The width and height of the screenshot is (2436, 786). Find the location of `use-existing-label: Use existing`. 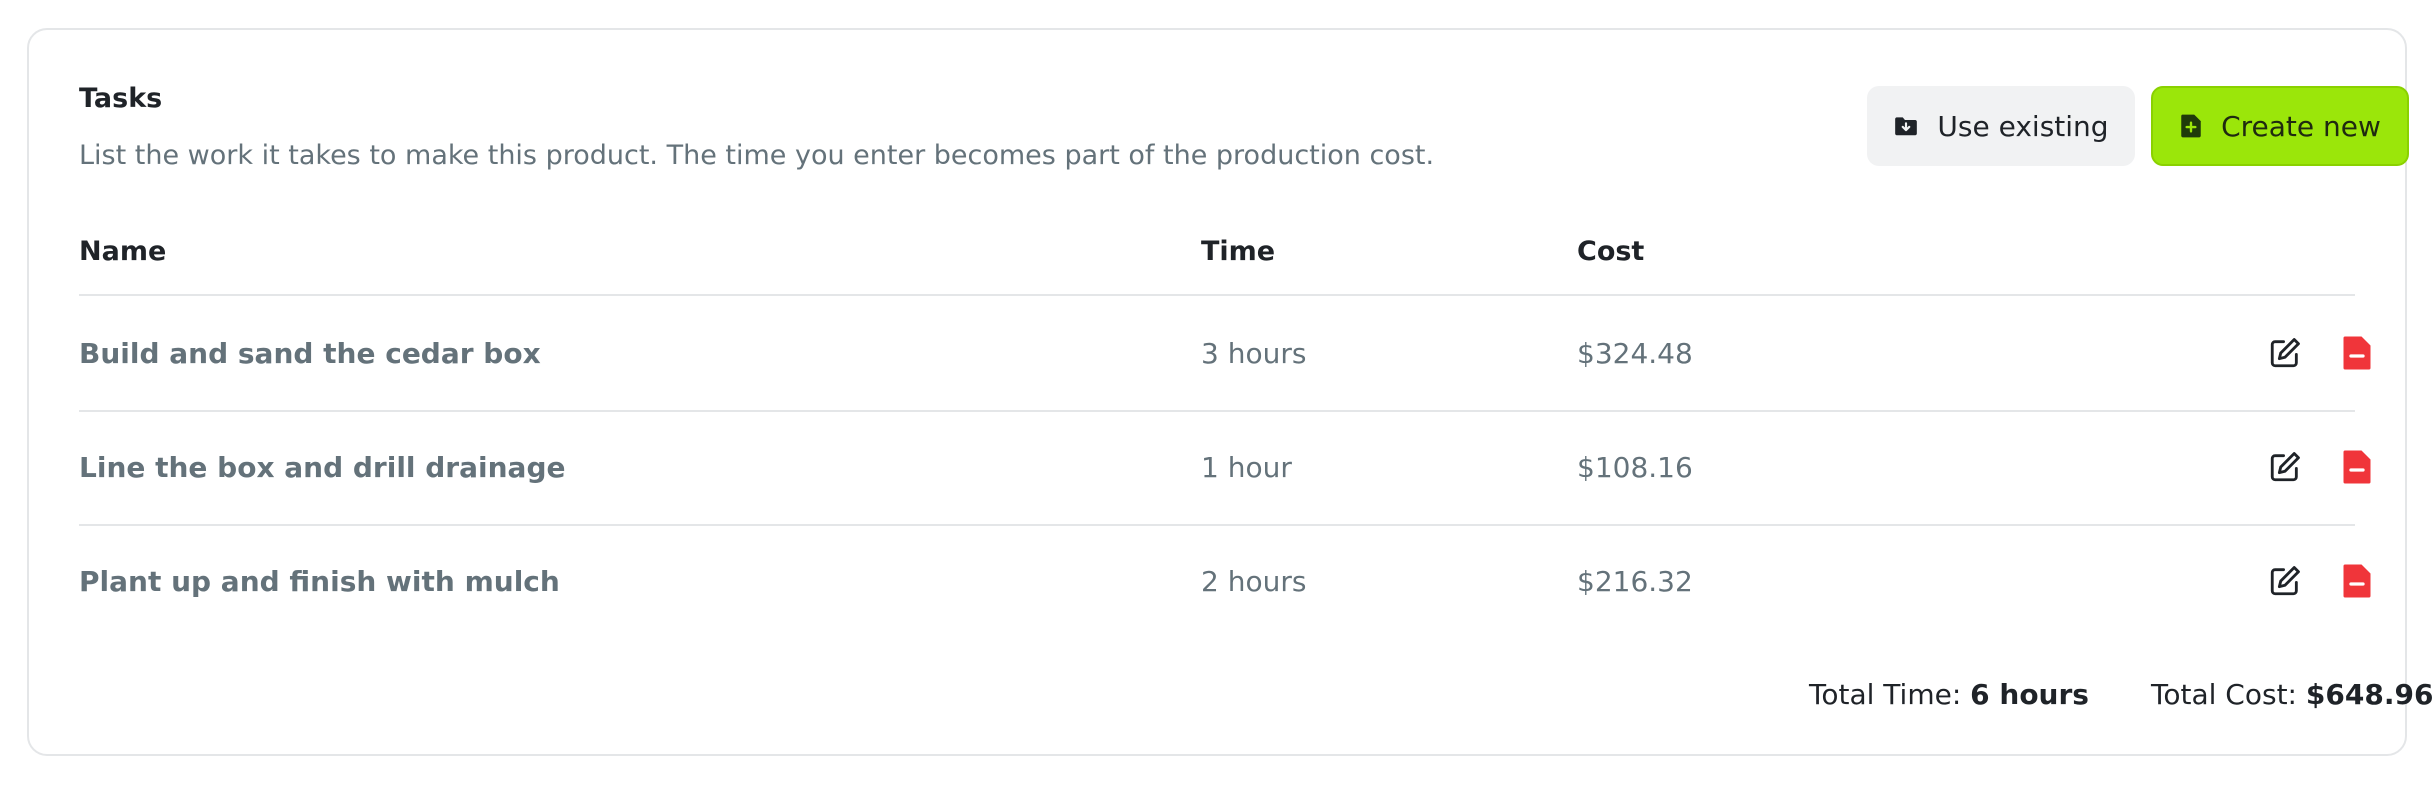

use-existing-label: Use existing is located at coordinates (2023, 126).